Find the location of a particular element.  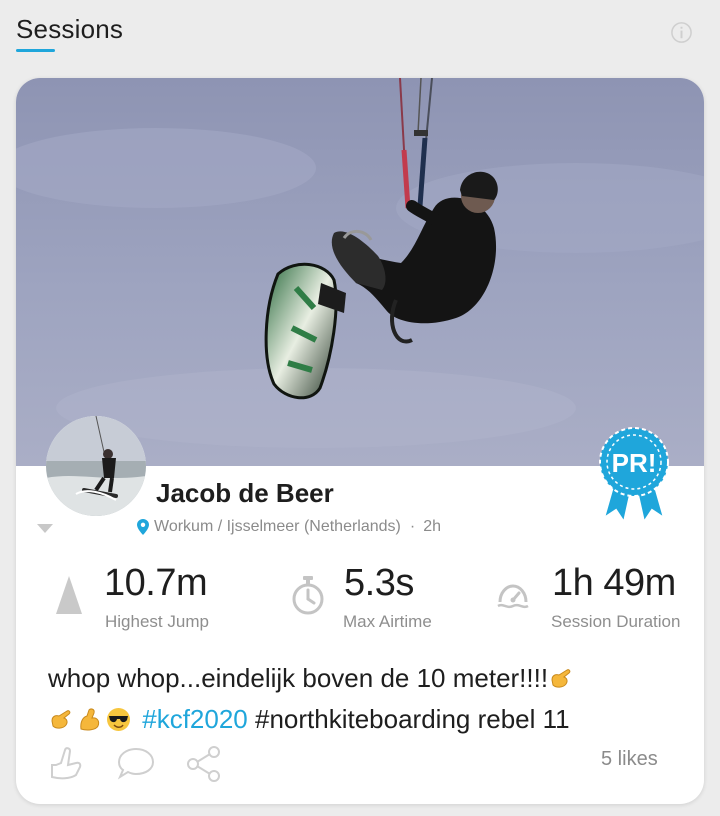

user-avatar is located at coordinates (96, 466).